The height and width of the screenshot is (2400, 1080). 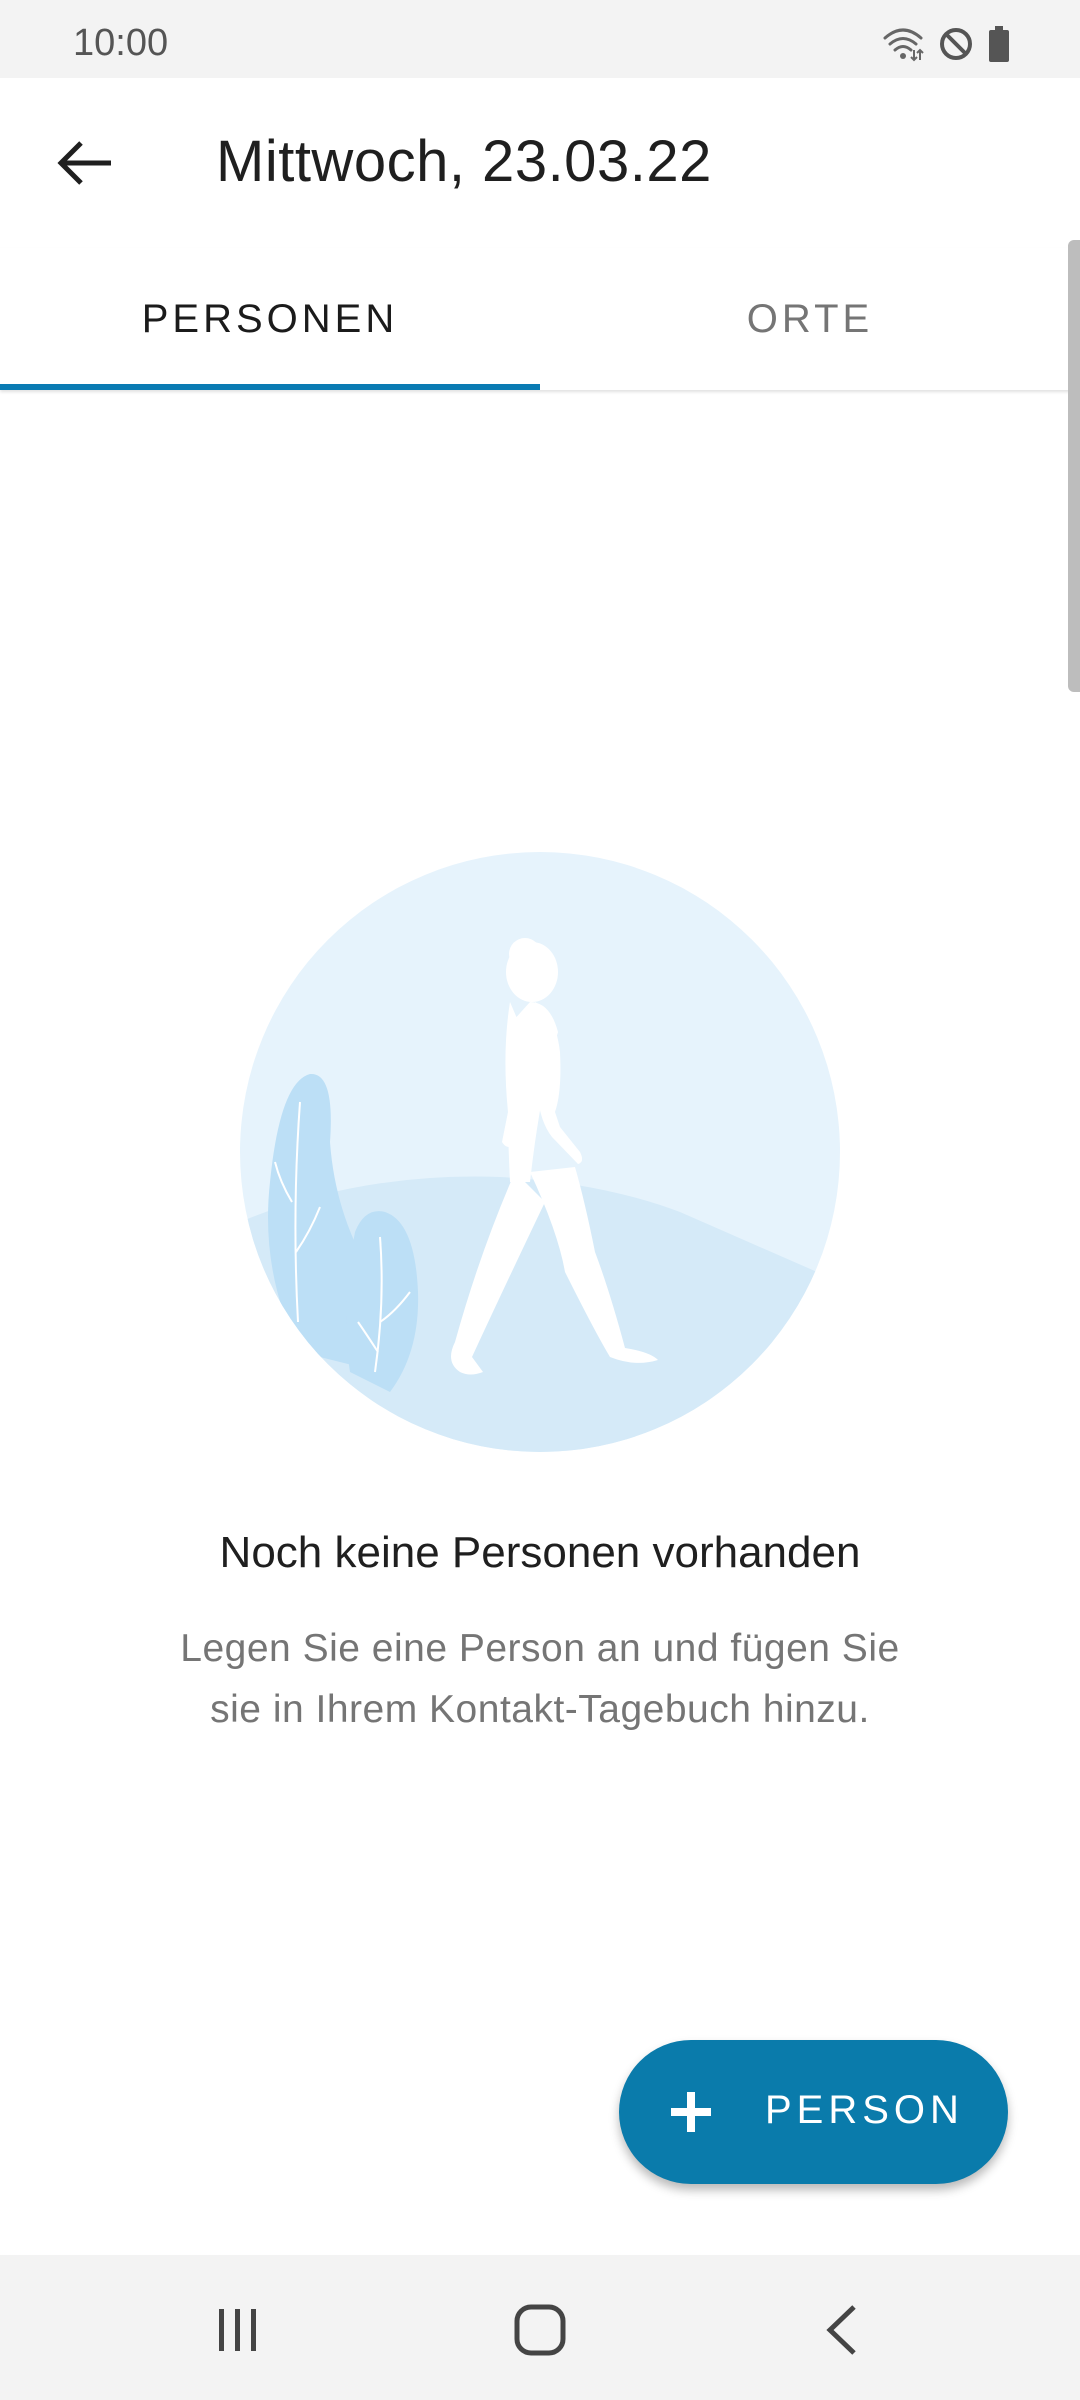 I want to click on status-time: 10:00, so click(x=121, y=43).